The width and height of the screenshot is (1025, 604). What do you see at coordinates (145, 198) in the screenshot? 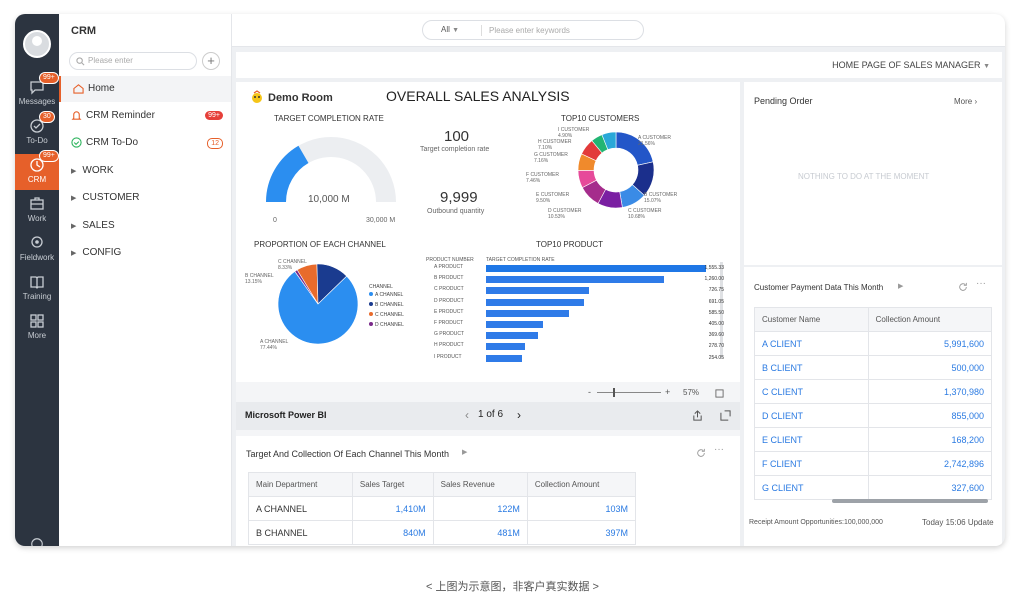
I see `nav-item-customer: ▶ CUSTOMER` at bounding box center [145, 198].